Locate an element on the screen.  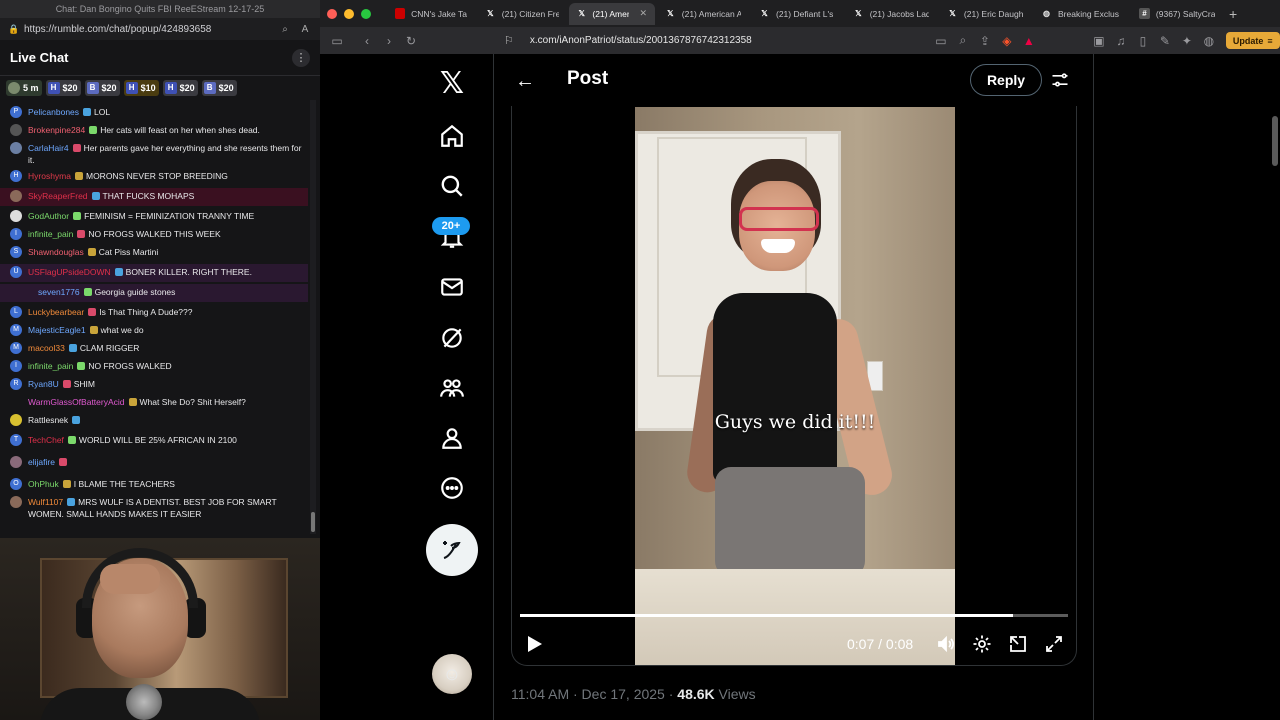
reply-button: Reply is located at coordinates (1006, 80).